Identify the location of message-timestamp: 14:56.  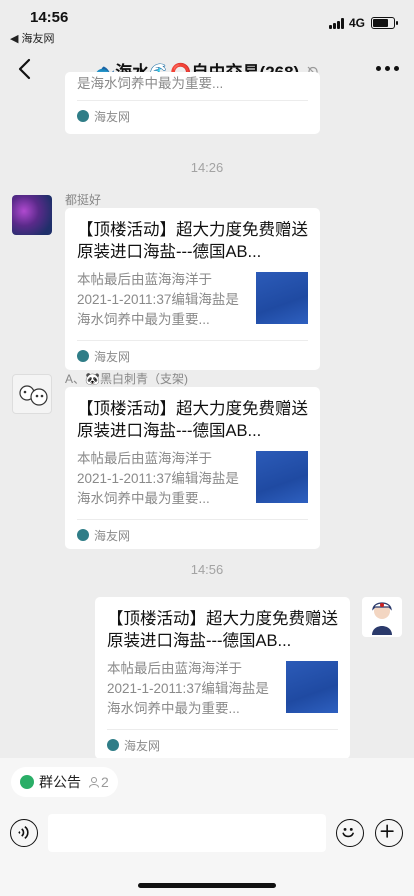
(207, 569).